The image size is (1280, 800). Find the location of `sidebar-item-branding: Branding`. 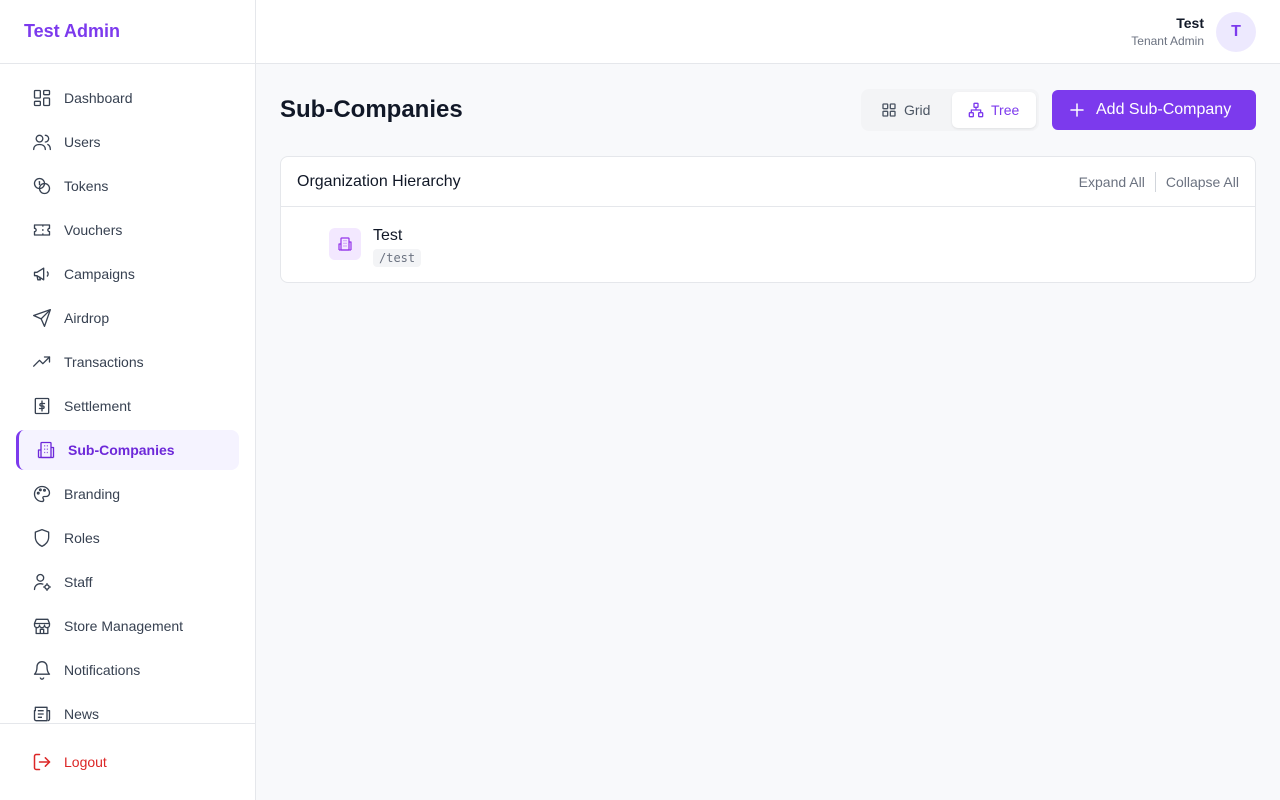

sidebar-item-branding: Branding is located at coordinates (127, 494).